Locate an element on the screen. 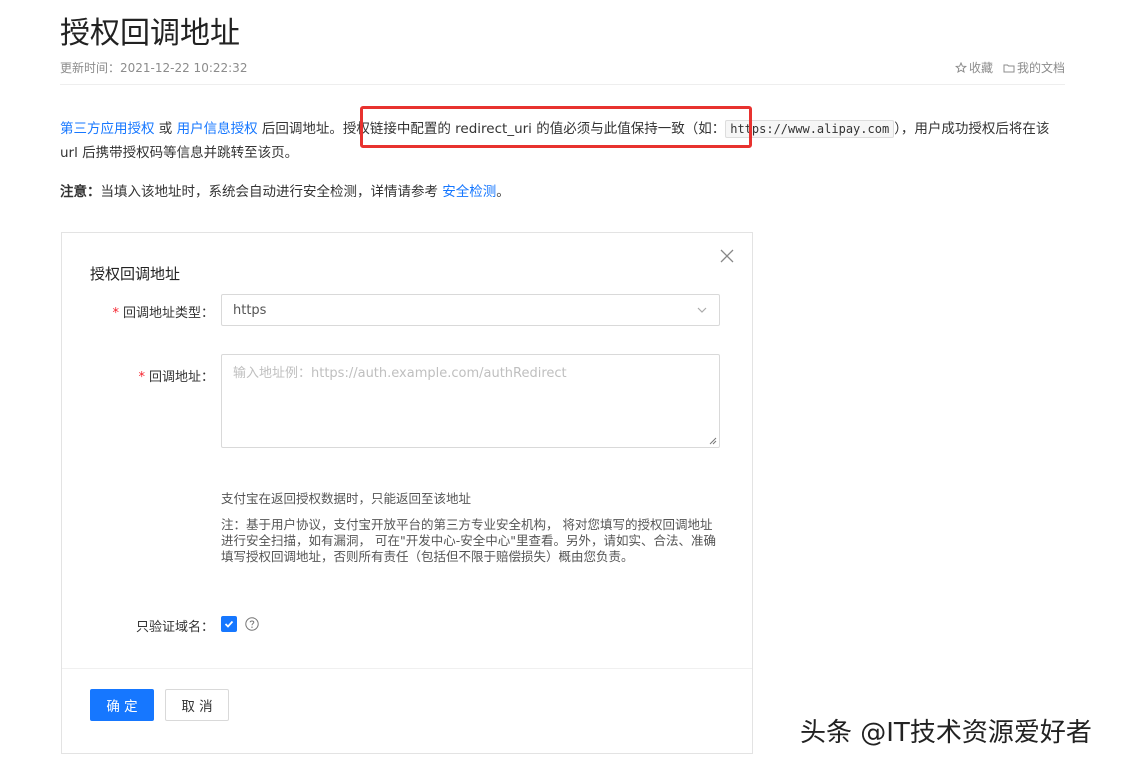 The height and width of the screenshot is (768, 1148). check-icon is located at coordinates (229, 624).